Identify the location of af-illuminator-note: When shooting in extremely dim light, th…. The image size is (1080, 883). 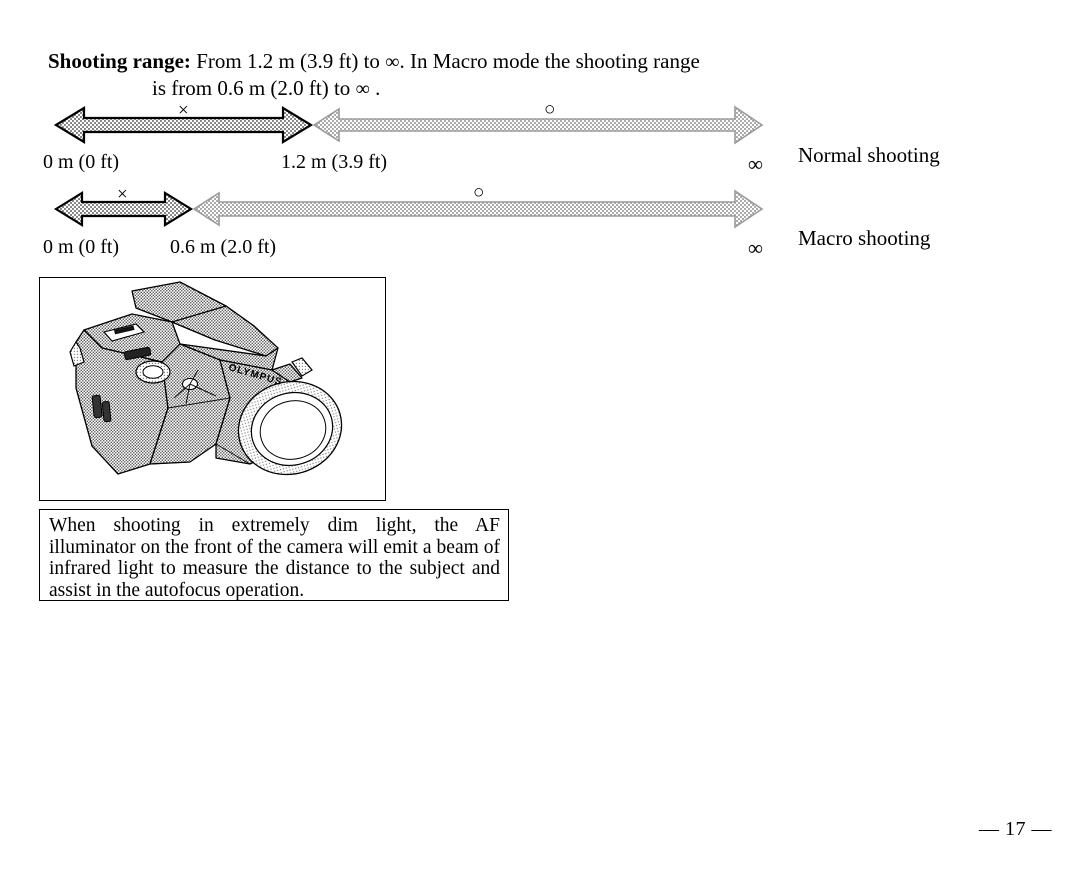
(274, 555).